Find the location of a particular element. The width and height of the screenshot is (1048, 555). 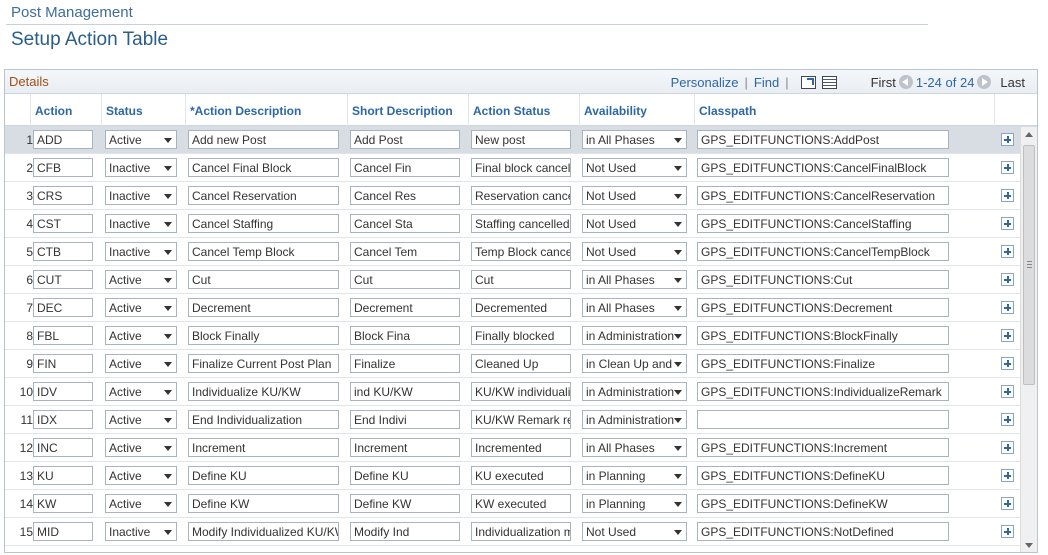

previous-page-icon is located at coordinates (905, 82).